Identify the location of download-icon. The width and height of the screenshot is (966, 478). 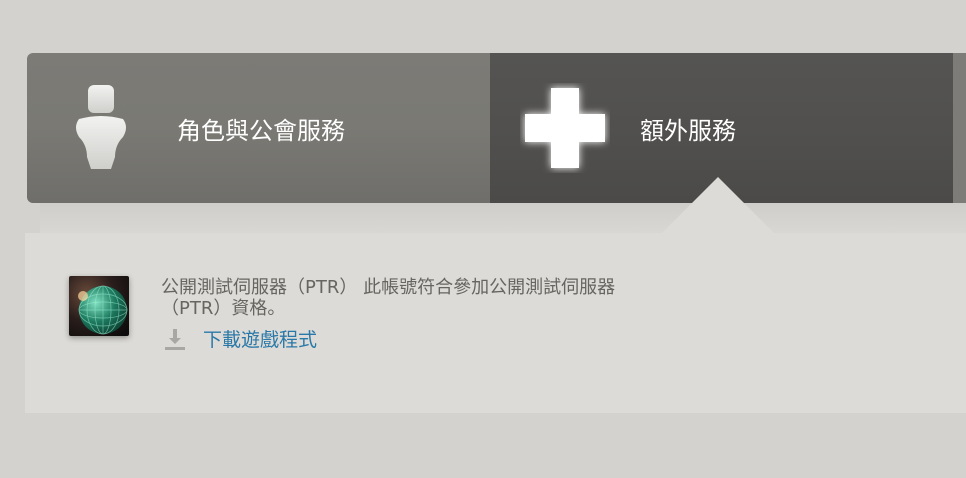
(175, 339).